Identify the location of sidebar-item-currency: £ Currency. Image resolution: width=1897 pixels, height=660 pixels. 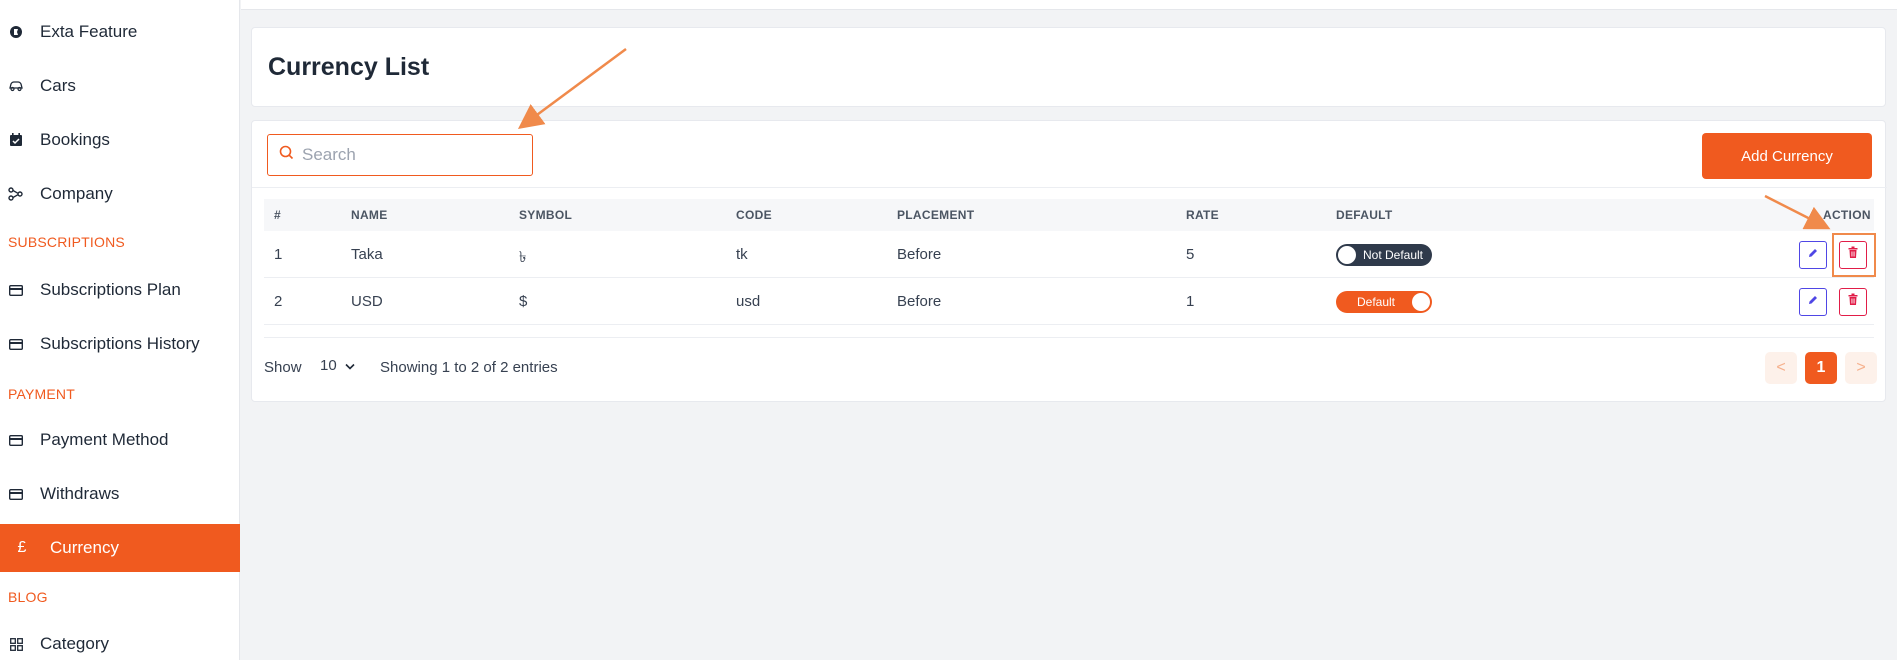
(120, 548).